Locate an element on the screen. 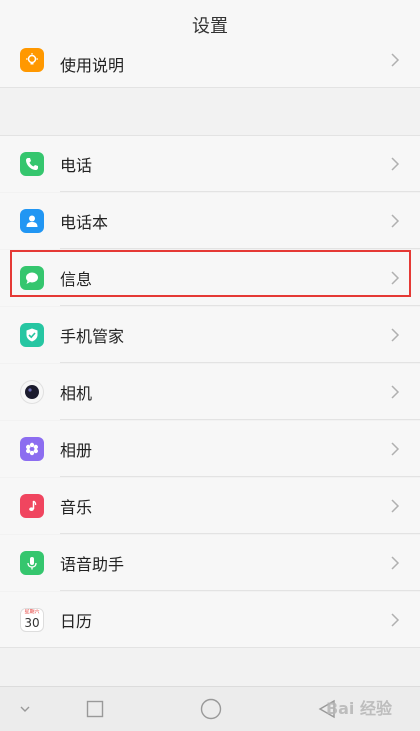 This screenshot has width=420, height=731. microphone-icon is located at coordinates (32, 563).